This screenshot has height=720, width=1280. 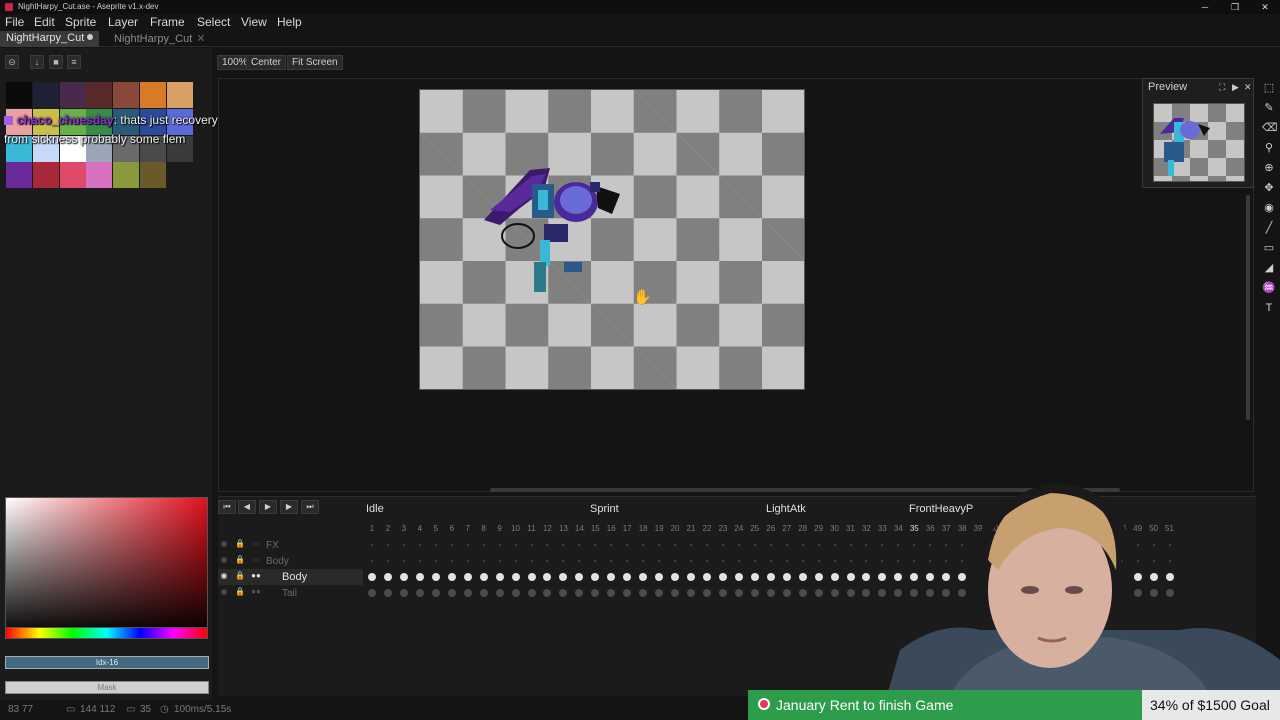 What do you see at coordinates (289, 22) in the screenshot?
I see `menu-help: Help` at bounding box center [289, 22].